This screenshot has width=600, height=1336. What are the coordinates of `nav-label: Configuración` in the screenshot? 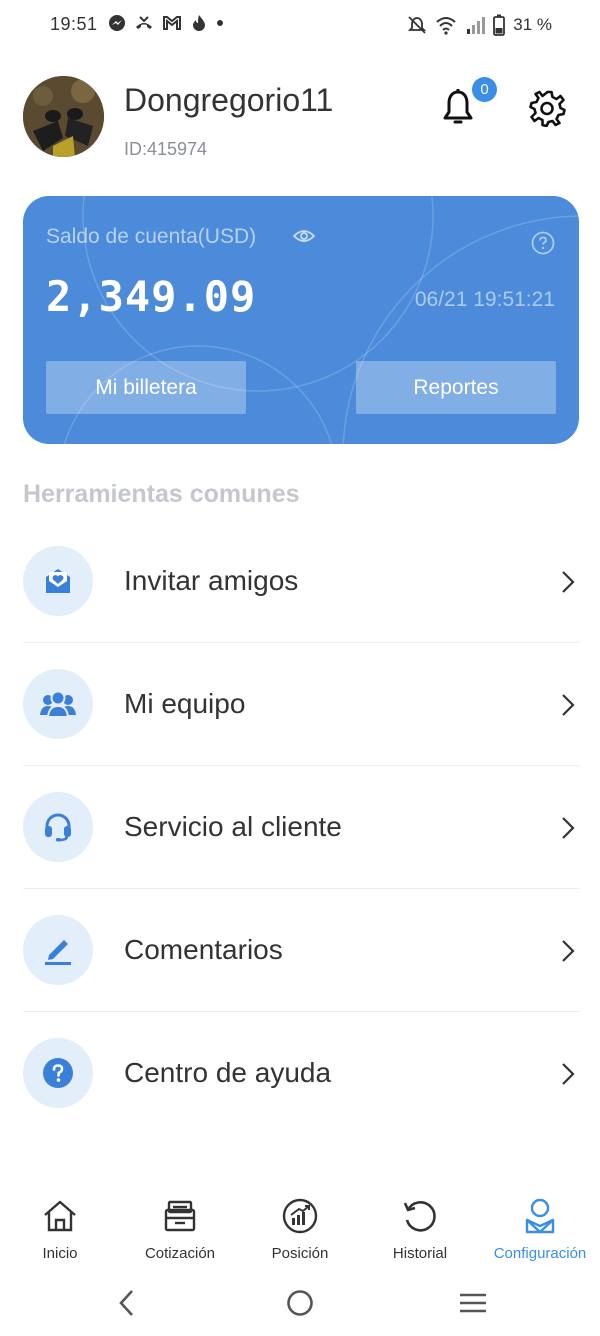 It's located at (540, 1253).